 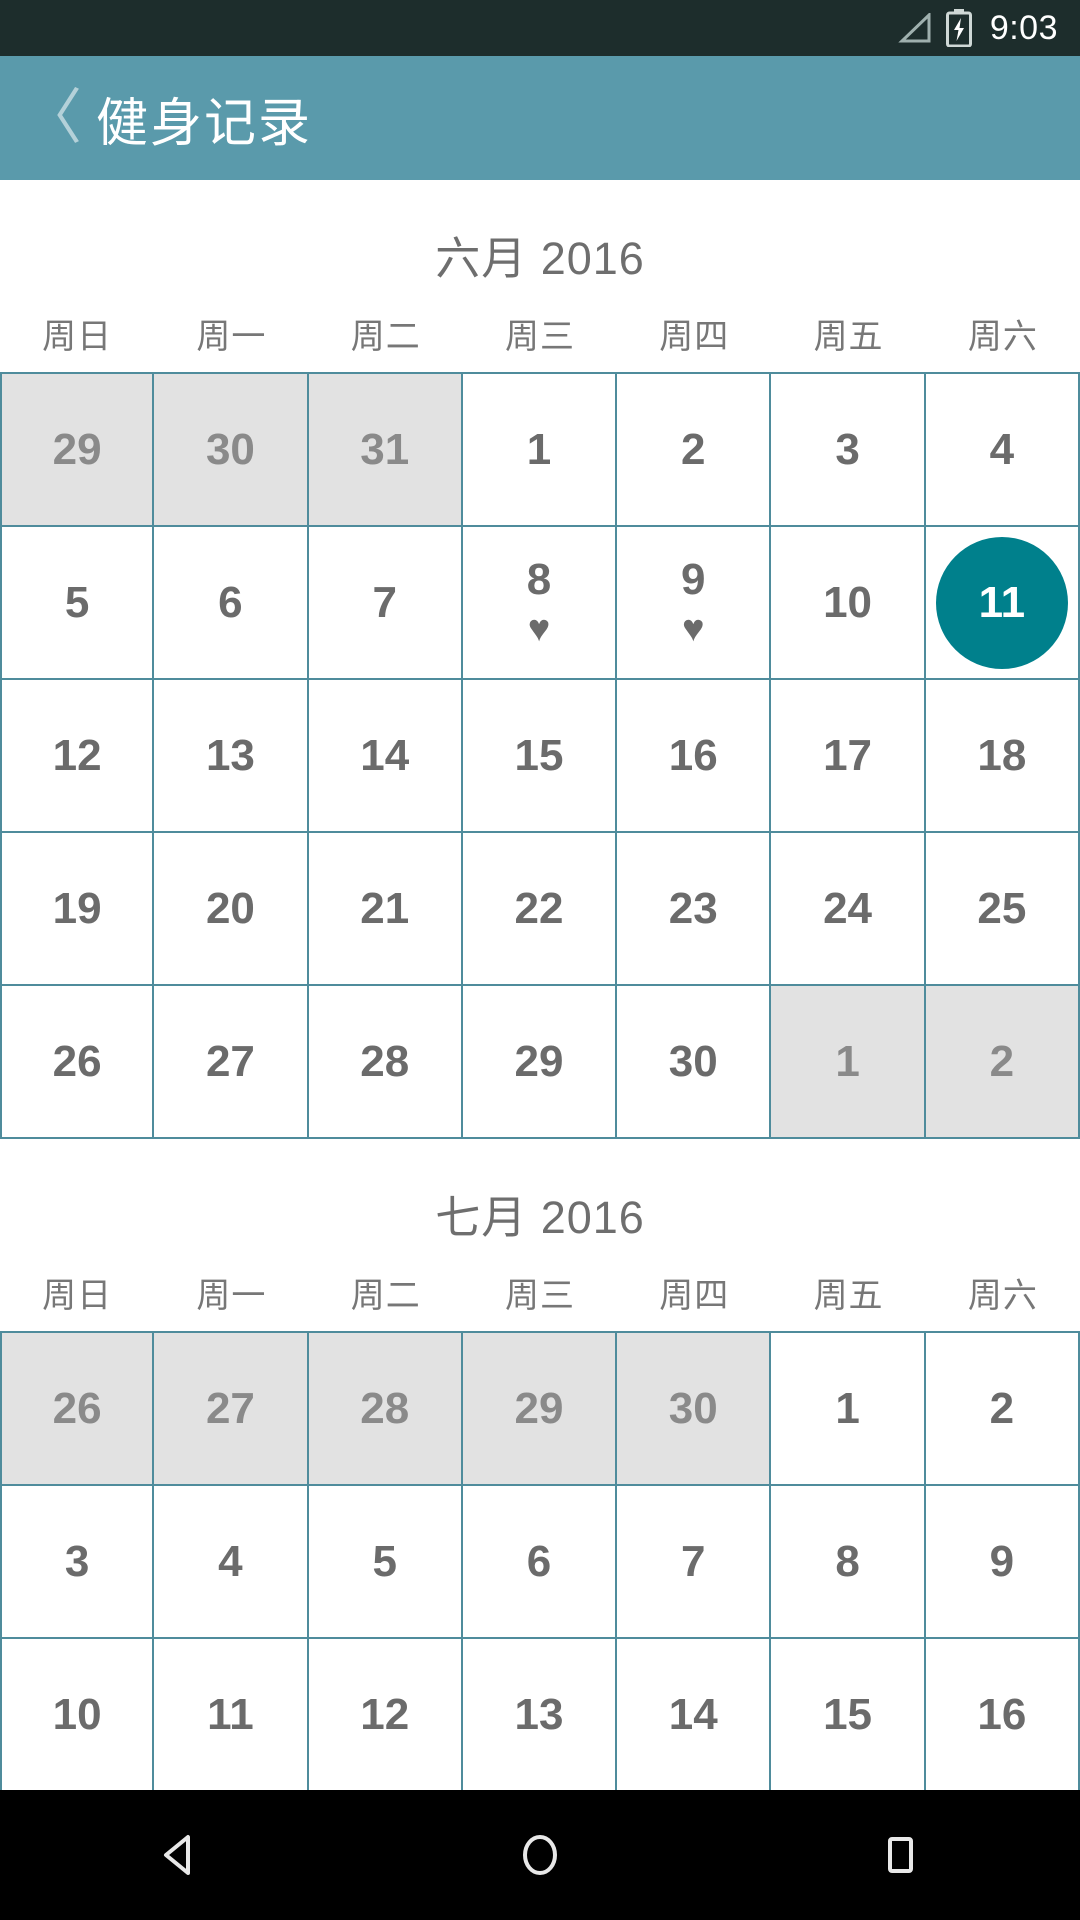 What do you see at coordinates (385, 908) in the screenshot?
I see `calendar-day-cell: 21` at bounding box center [385, 908].